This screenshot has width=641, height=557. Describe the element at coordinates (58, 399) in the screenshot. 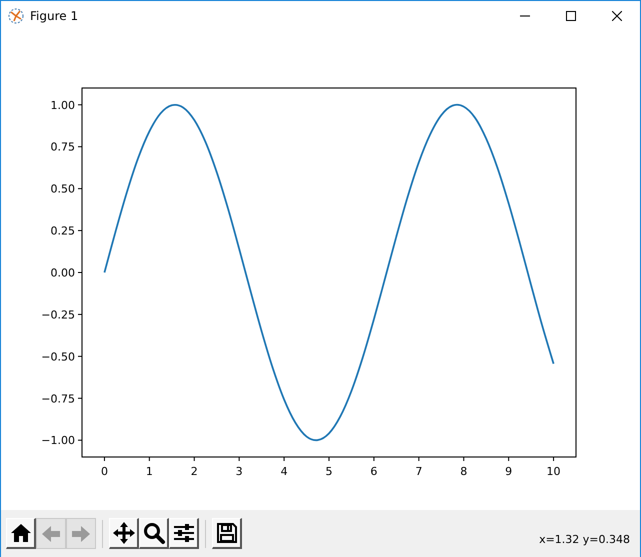

I see `y-tick-label: −0.75` at that location.